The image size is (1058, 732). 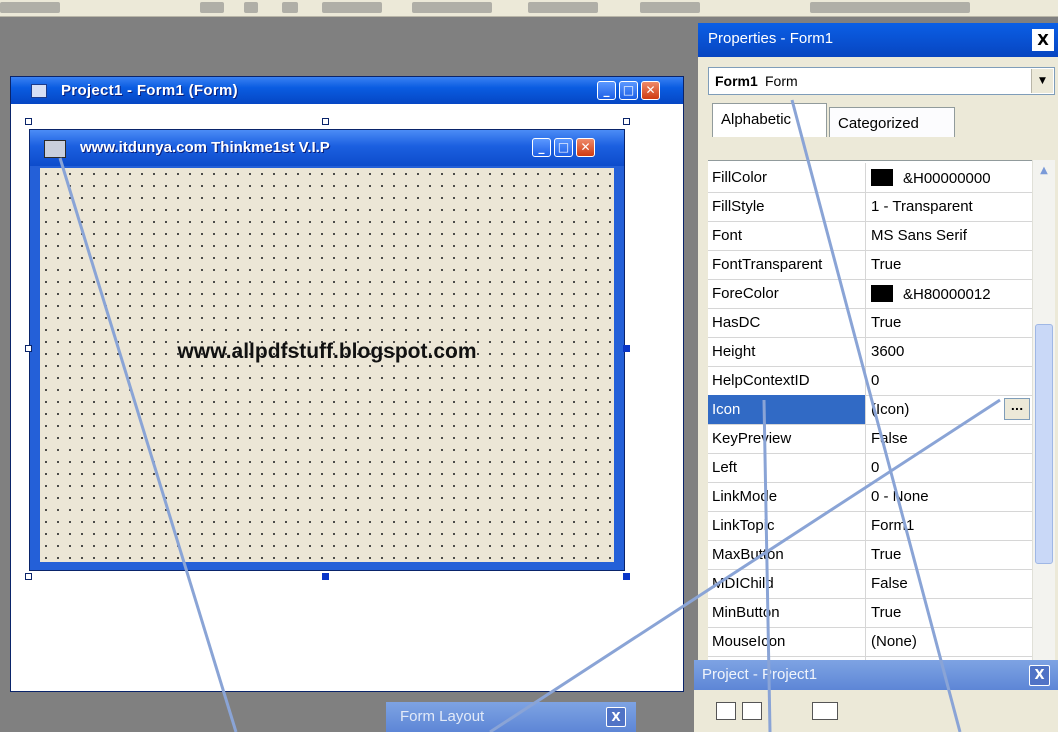 I want to click on property-row-linktopic: LinkTopic Form1, so click(x=870, y=526).